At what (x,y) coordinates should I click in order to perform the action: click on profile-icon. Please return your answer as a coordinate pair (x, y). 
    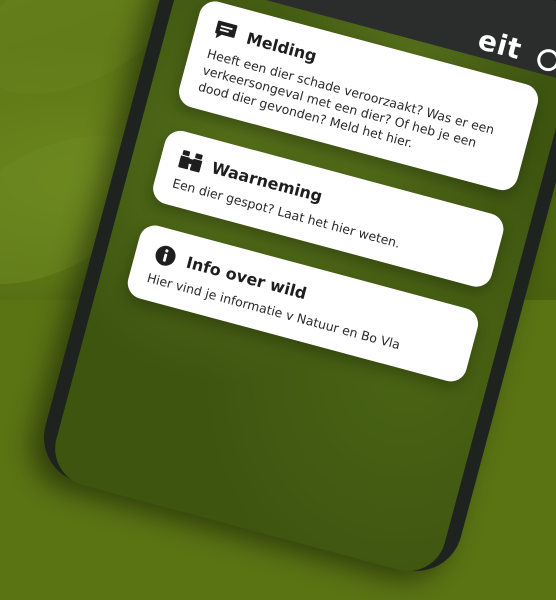
    Looking at the image, I should click on (545, 60).